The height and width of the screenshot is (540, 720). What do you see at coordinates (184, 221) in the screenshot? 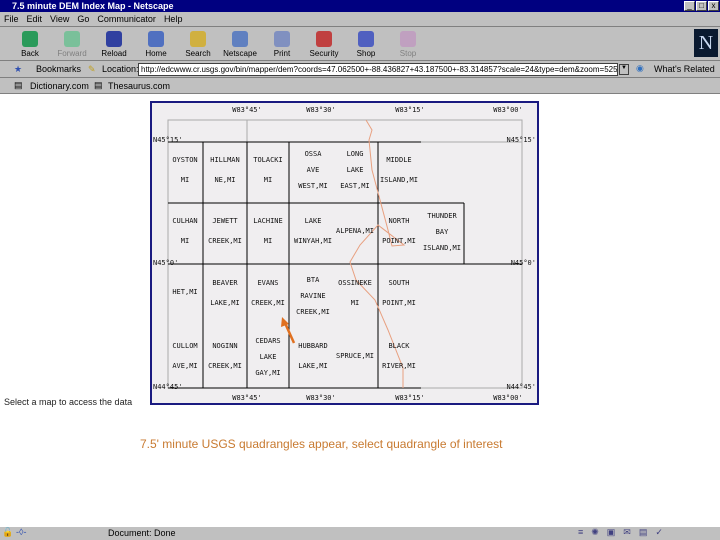
I see `quadrangle-label: CULHAN` at bounding box center [184, 221].